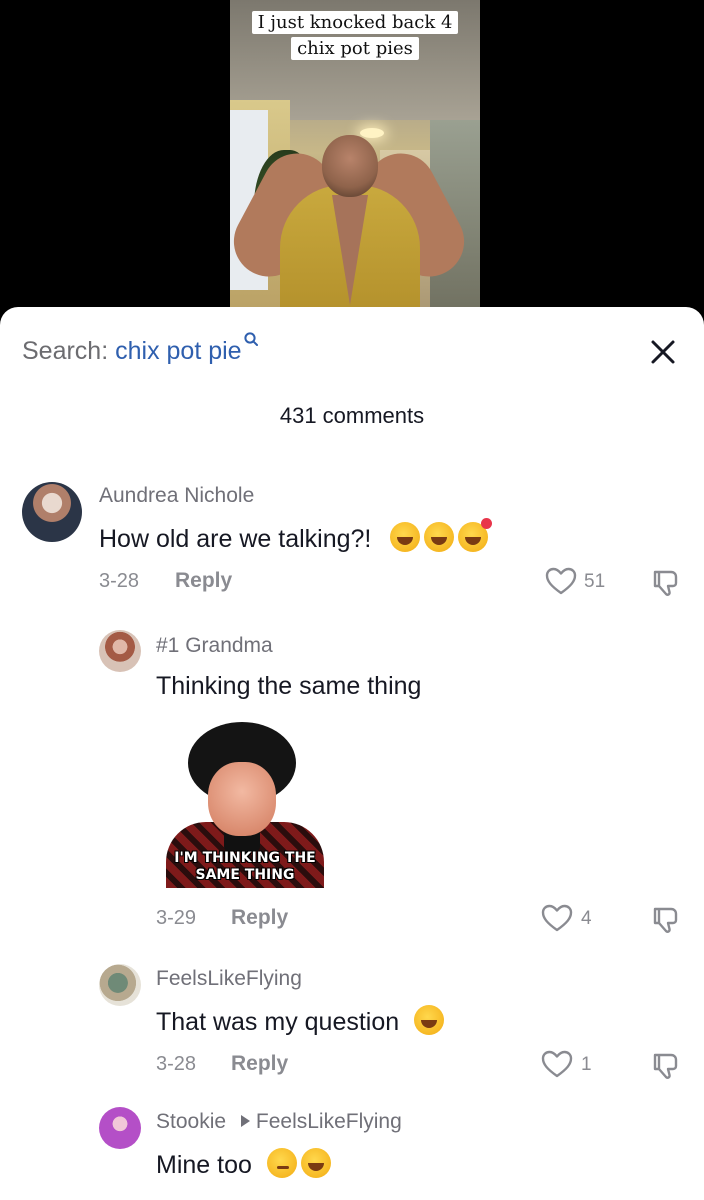 This screenshot has width=704, height=1200. Describe the element at coordinates (405, 537) in the screenshot. I see `grinning-emoji-icon` at that location.